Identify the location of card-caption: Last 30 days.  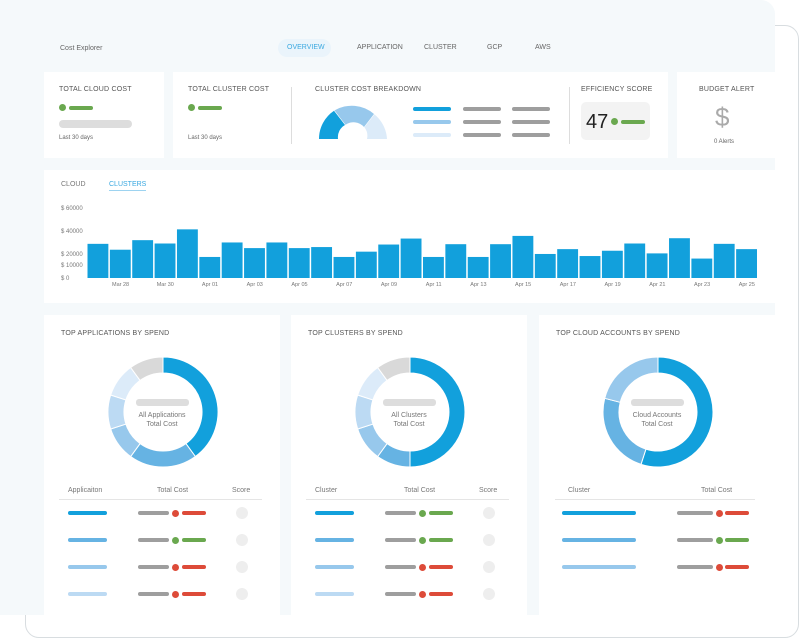
(205, 138).